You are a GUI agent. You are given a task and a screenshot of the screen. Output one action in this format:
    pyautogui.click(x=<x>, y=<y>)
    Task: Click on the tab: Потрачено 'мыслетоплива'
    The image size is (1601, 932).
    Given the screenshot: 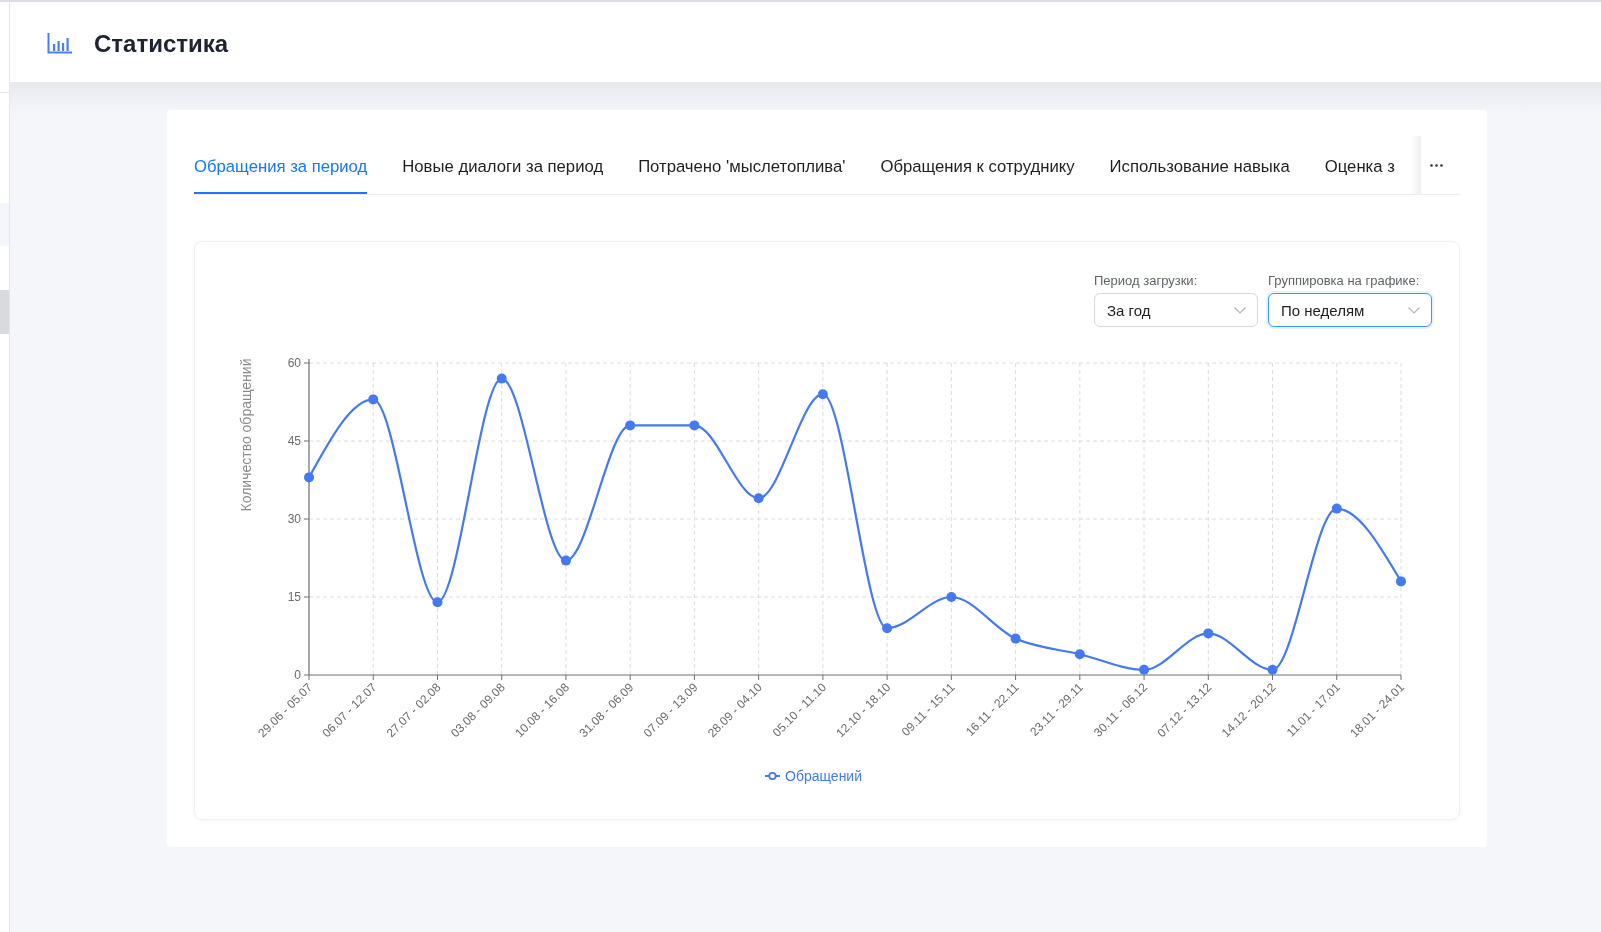 What is the action you would take?
    pyautogui.click(x=742, y=165)
    